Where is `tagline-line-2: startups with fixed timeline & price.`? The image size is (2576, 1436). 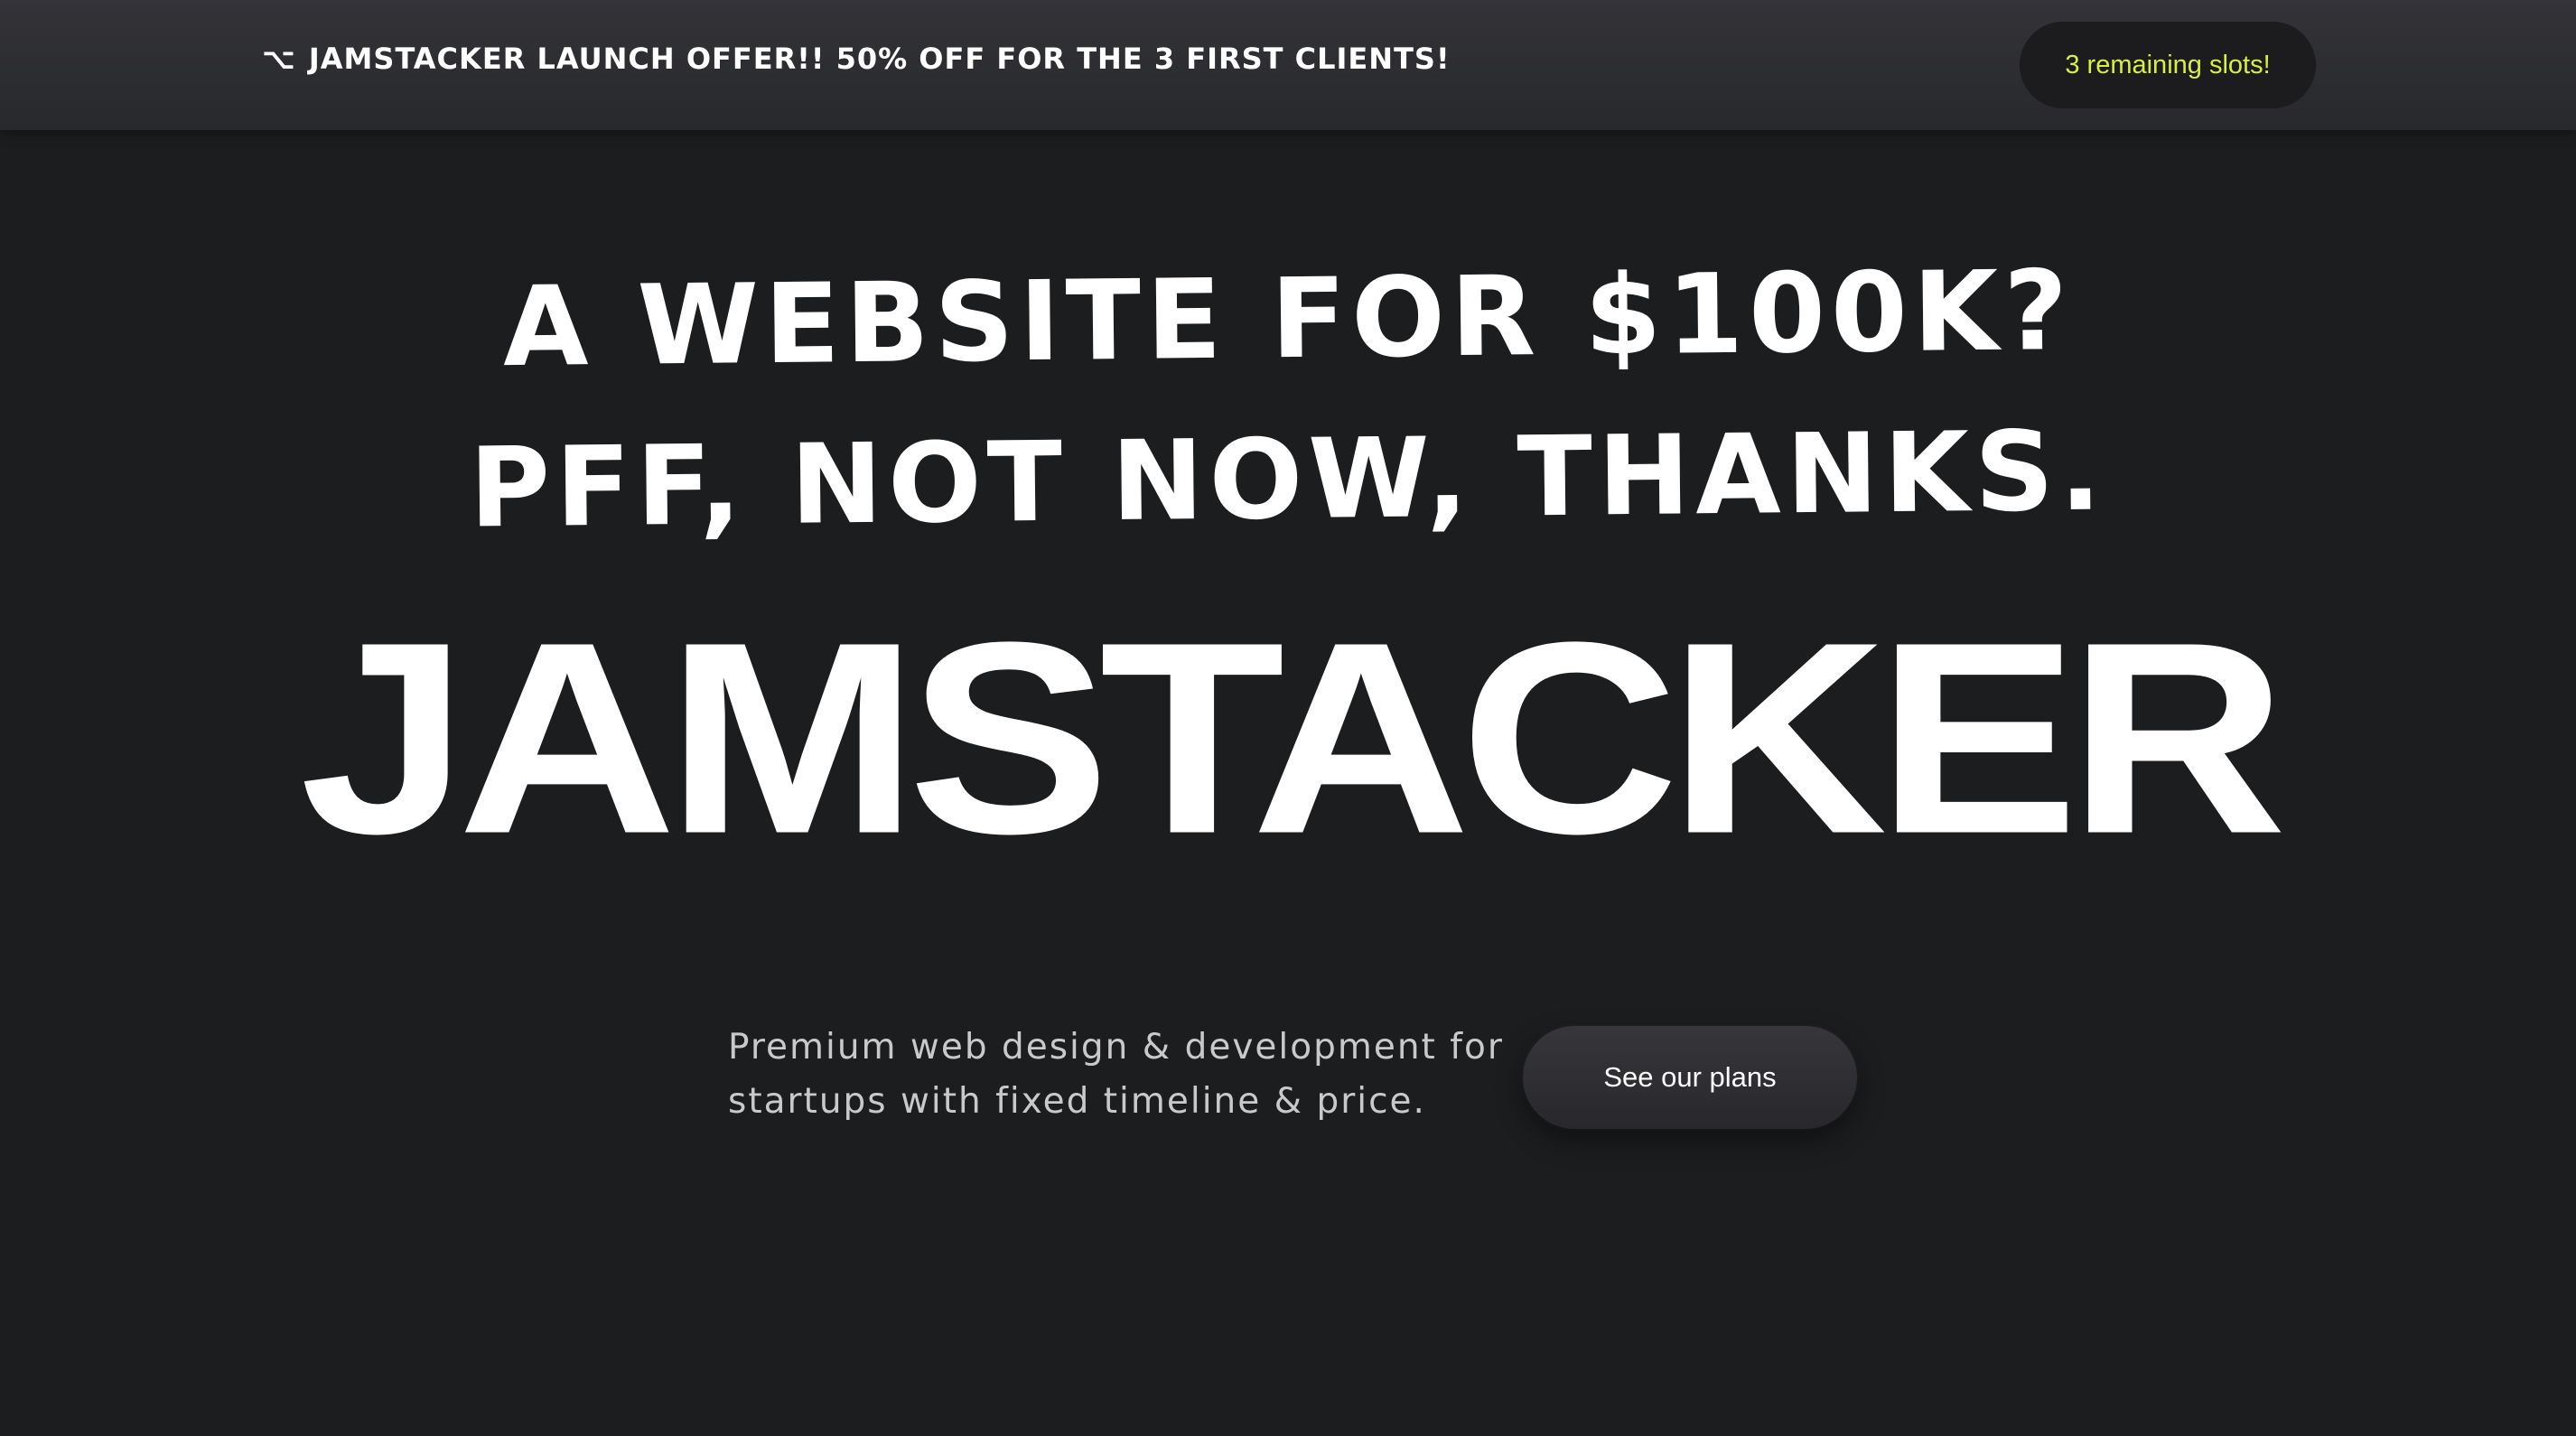
tagline-line-2: startups with fixed timeline & price. is located at coordinates (1077, 1101).